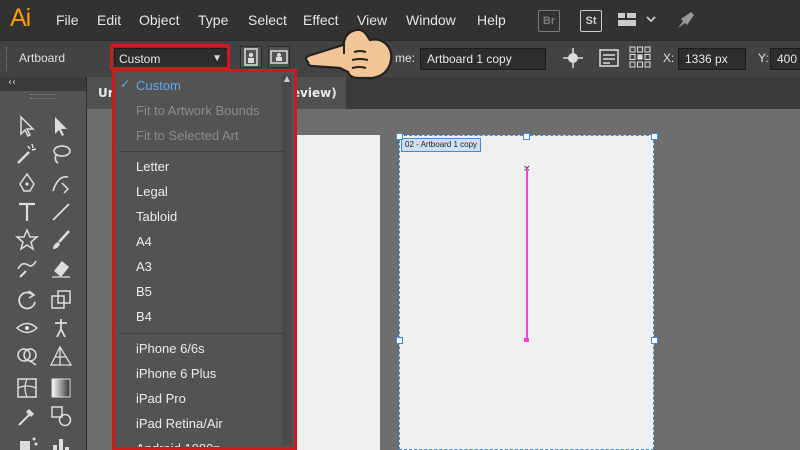  I want to click on artboard-name-field: Artboard 1 copy, so click(483, 59).